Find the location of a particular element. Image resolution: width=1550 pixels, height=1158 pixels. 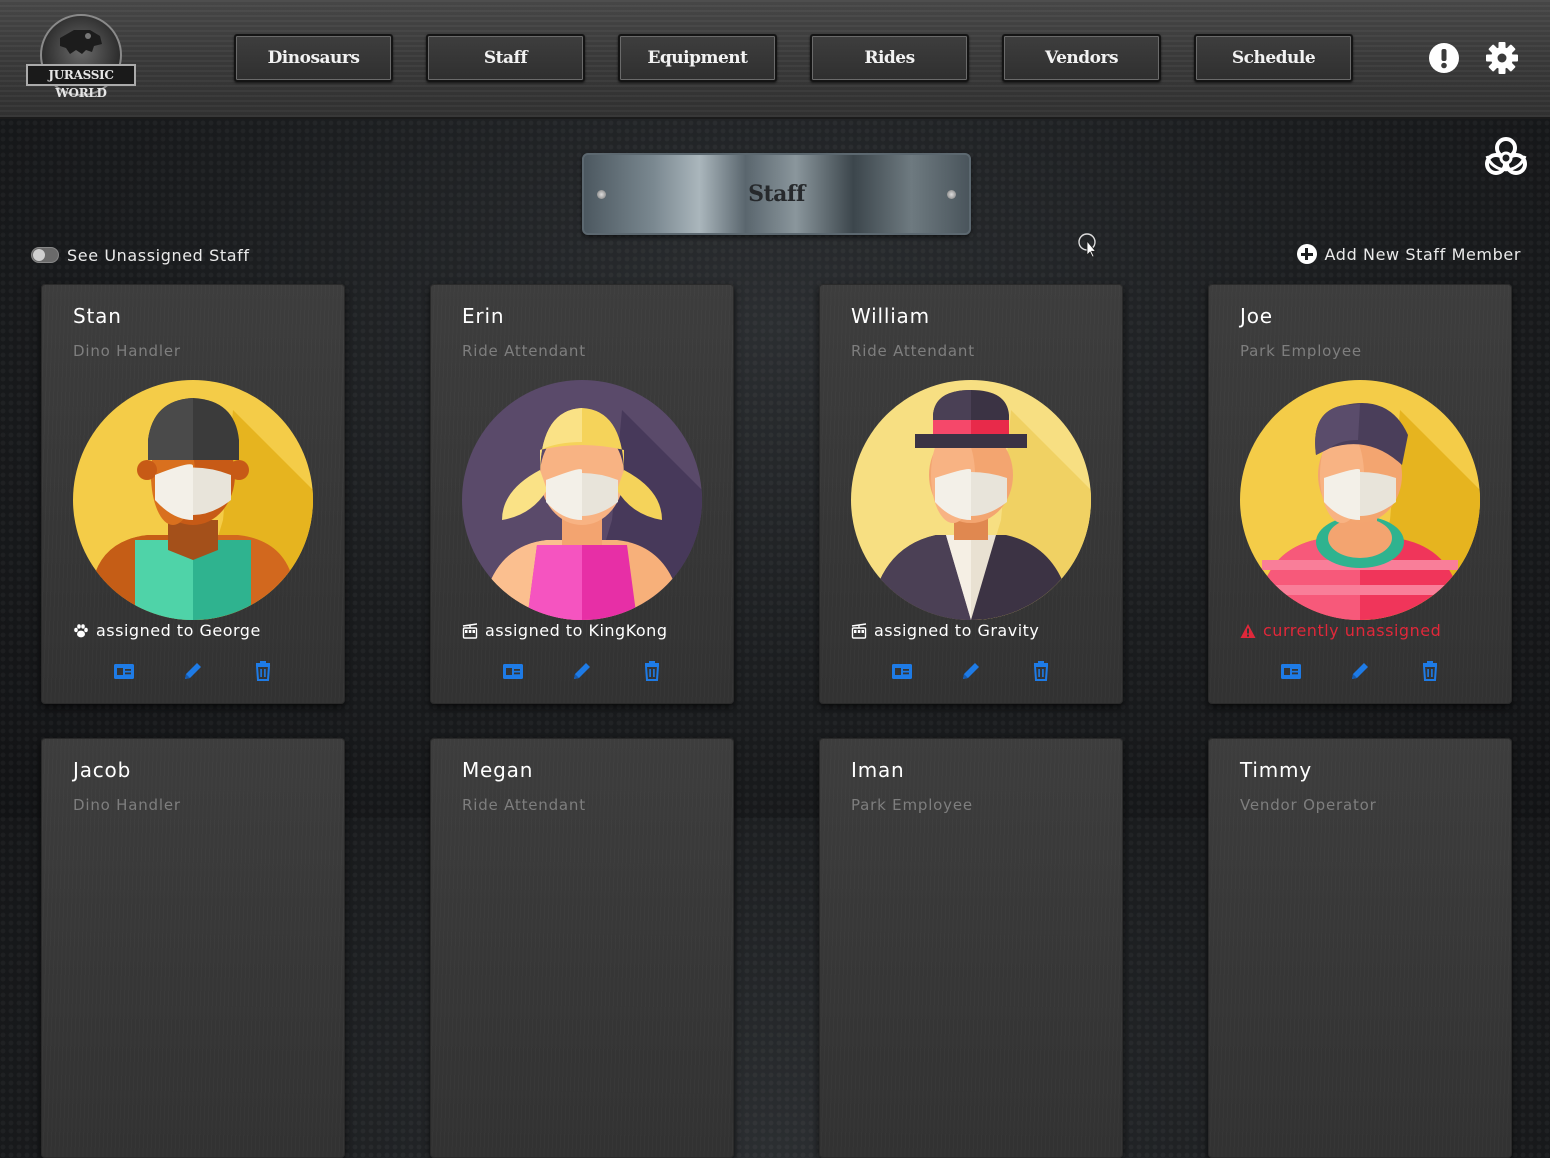

staff-card: Timmy Vendor Operator is located at coordinates (1360, 948).